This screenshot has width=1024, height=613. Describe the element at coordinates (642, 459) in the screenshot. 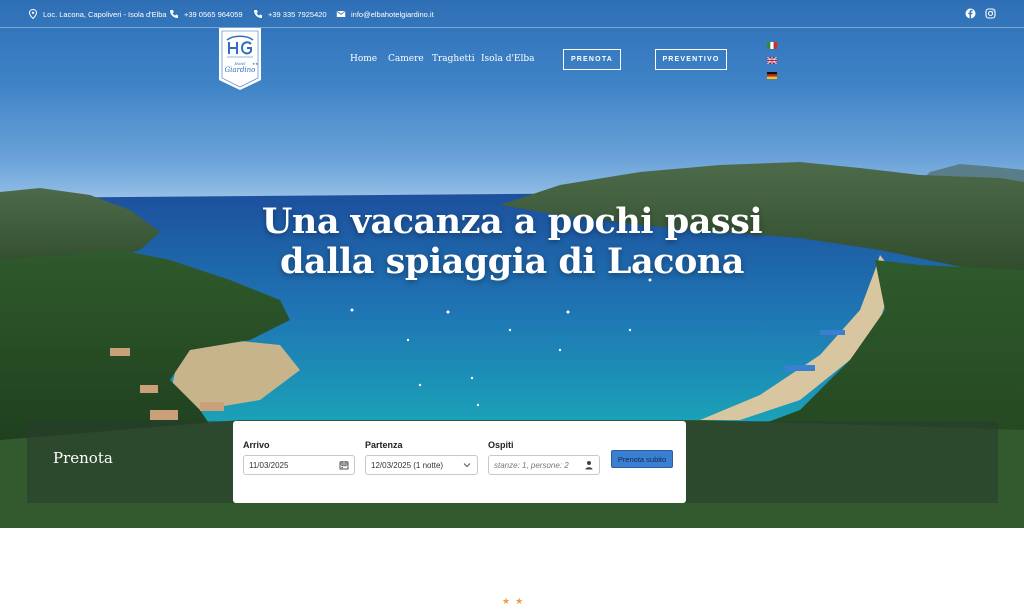

I see `prenota-subito-button: Prenota subito` at that location.